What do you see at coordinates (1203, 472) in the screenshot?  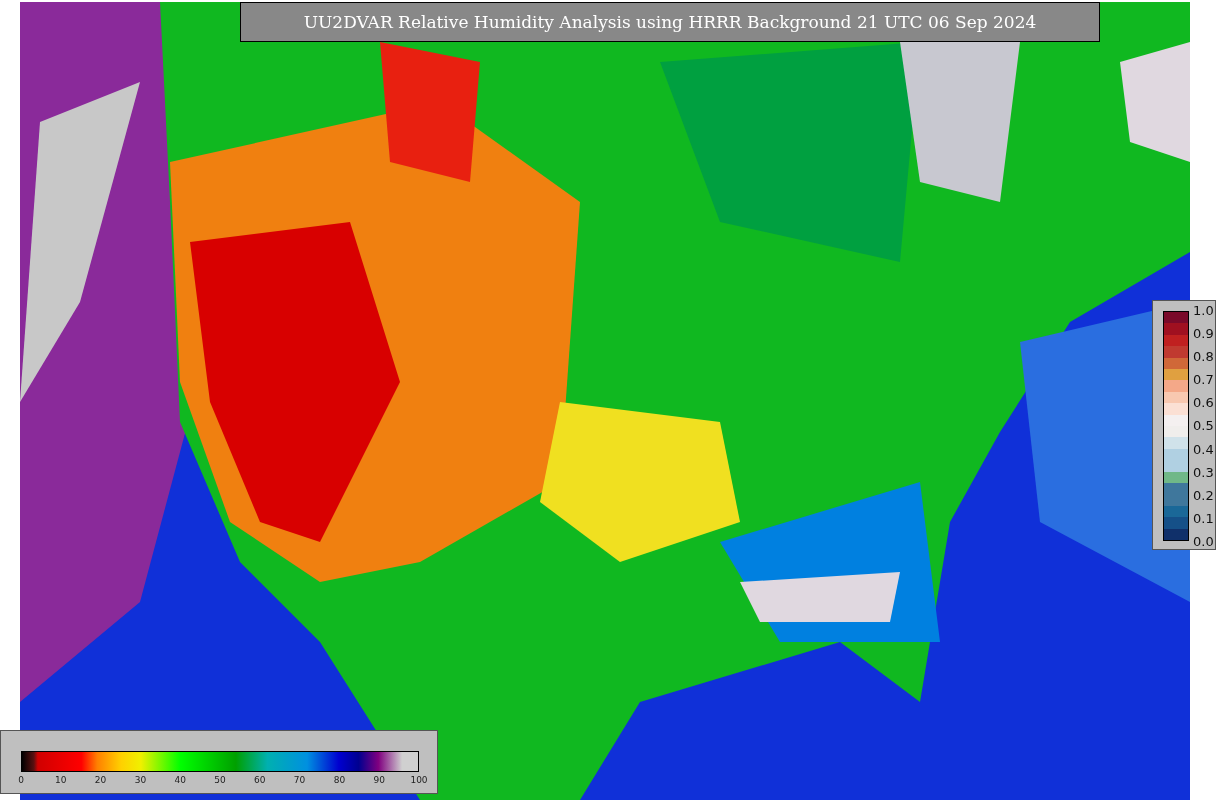 I see `tick-label: 0.3` at bounding box center [1203, 472].